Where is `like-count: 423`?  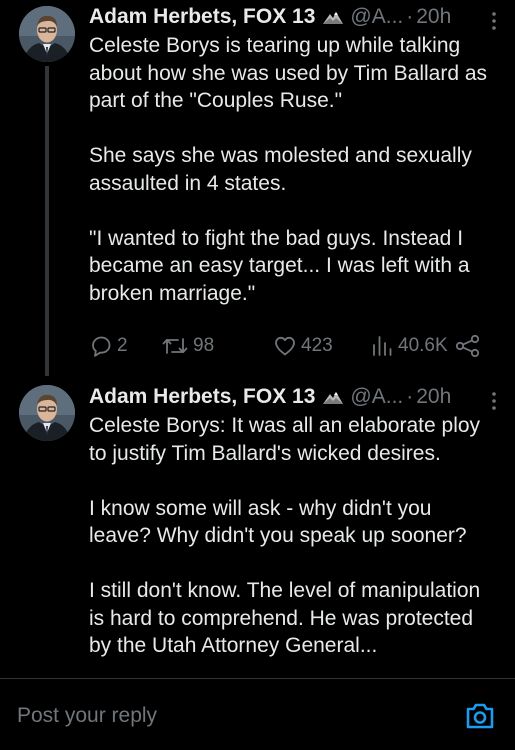 like-count: 423 is located at coordinates (317, 345).